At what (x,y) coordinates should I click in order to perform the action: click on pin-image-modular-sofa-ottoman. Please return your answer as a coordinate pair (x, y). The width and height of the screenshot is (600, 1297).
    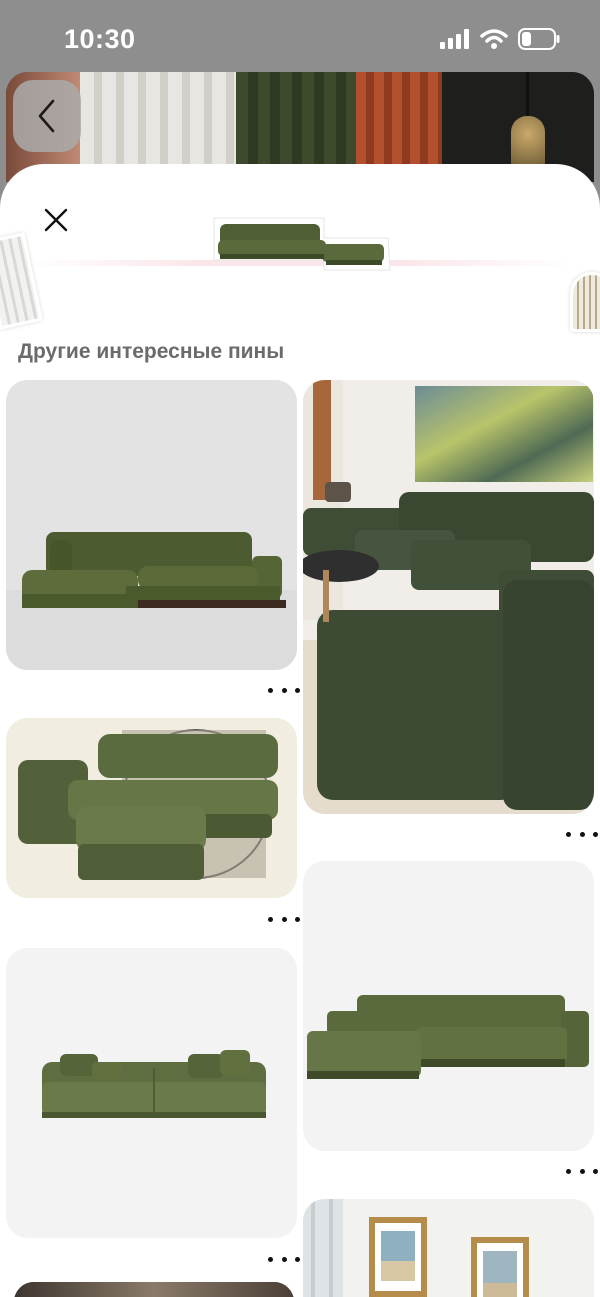
    Looking at the image, I should click on (151, 808).